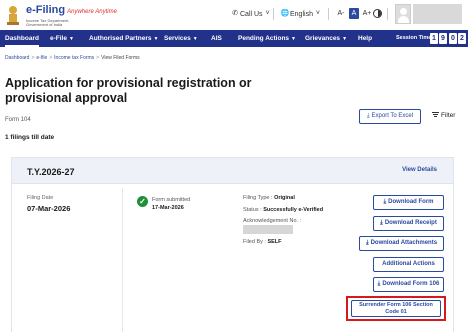 This screenshot has width=468, height=332. I want to click on call-us-menu: ✆ Call Us ˅, so click(251, 14).